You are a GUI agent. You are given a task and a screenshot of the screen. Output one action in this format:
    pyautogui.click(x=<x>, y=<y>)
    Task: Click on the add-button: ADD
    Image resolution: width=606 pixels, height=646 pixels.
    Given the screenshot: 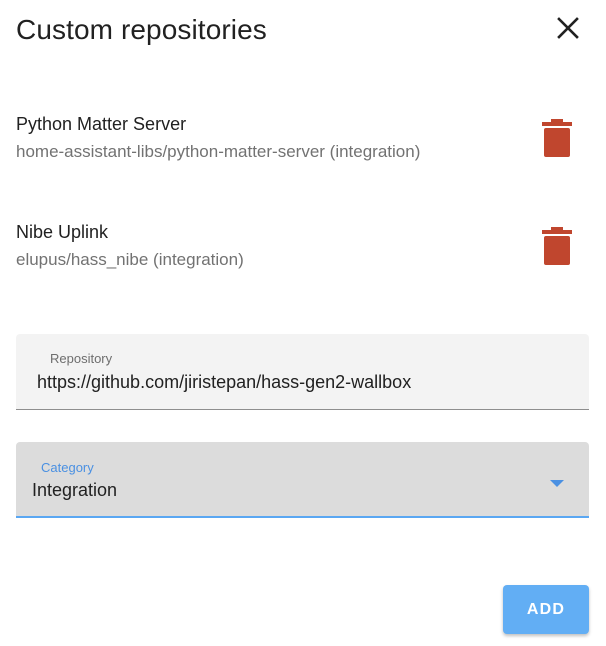 What is the action you would take?
    pyautogui.click(x=546, y=609)
    